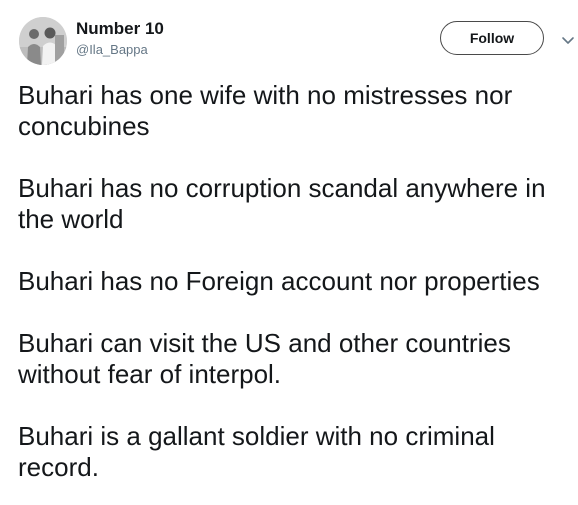  I want to click on display-name: Number 10, so click(120, 29).